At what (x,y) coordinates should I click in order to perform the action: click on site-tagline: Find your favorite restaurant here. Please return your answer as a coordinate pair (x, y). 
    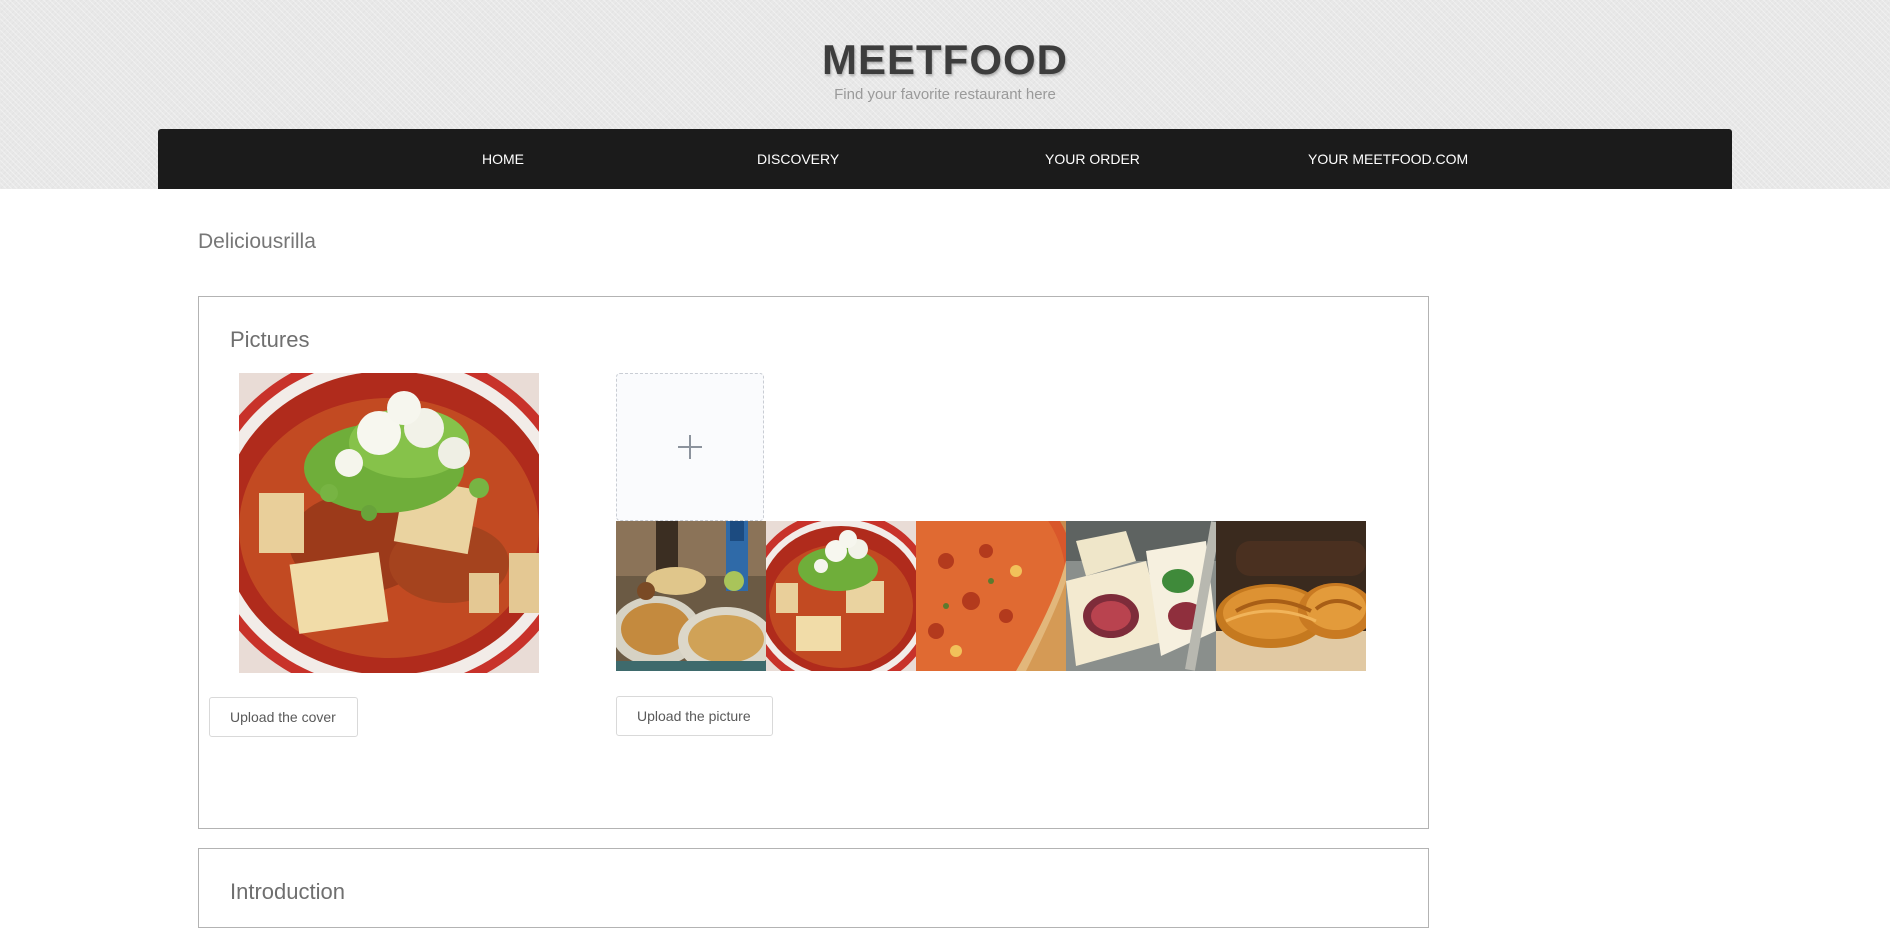
    Looking at the image, I should click on (945, 94).